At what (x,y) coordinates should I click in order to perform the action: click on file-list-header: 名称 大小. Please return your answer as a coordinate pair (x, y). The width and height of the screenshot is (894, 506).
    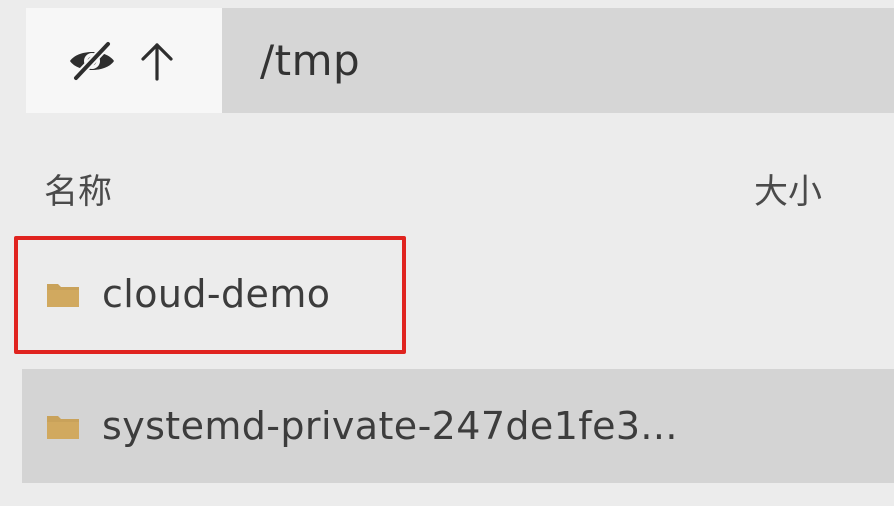
    Looking at the image, I should click on (447, 186).